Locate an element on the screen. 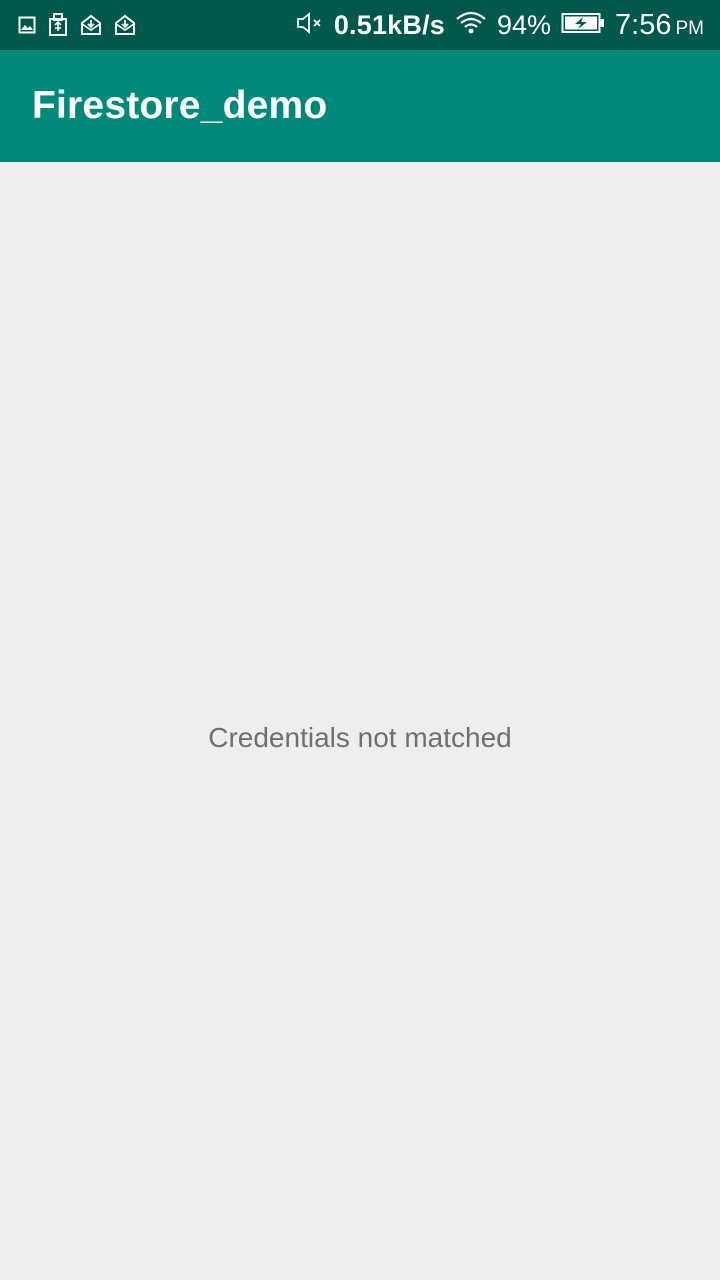 The width and height of the screenshot is (720, 1280). usb-icon is located at coordinates (58, 25).